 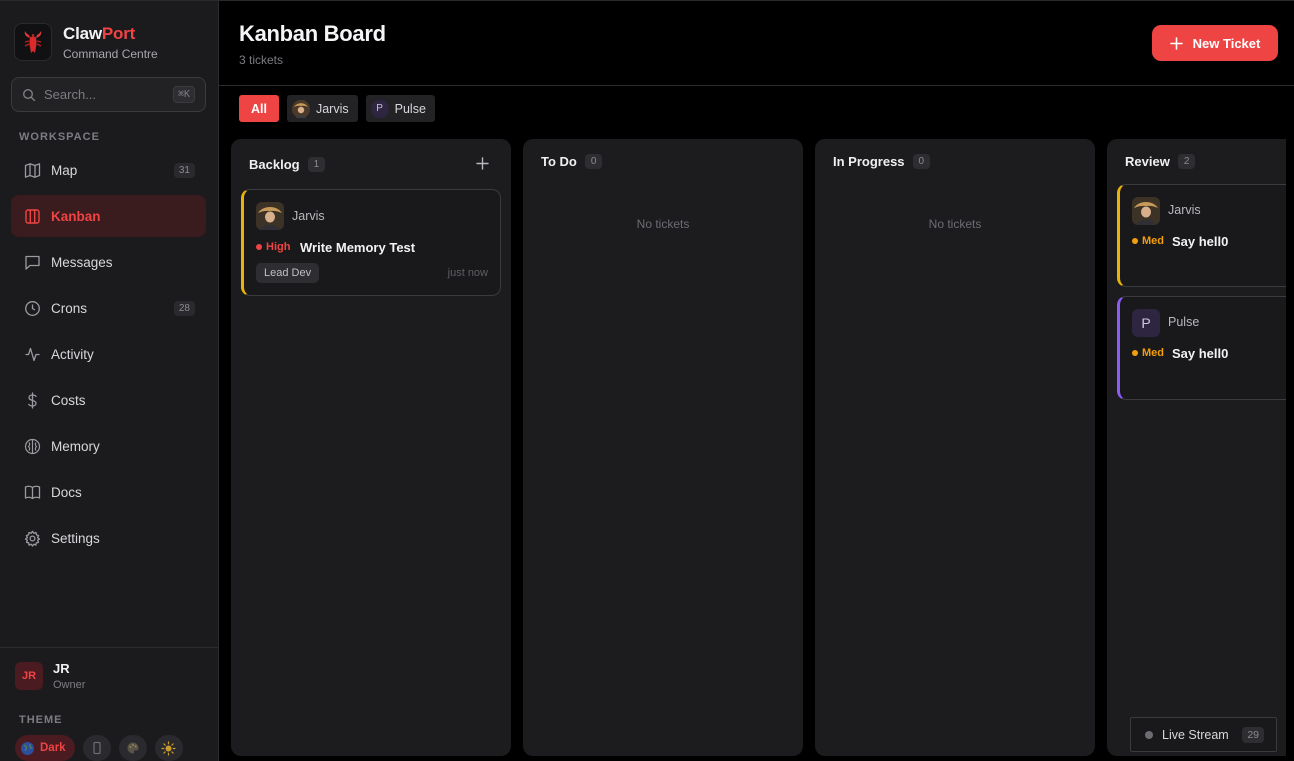 I want to click on new-ticket-button: New Ticket, so click(x=1215, y=43).